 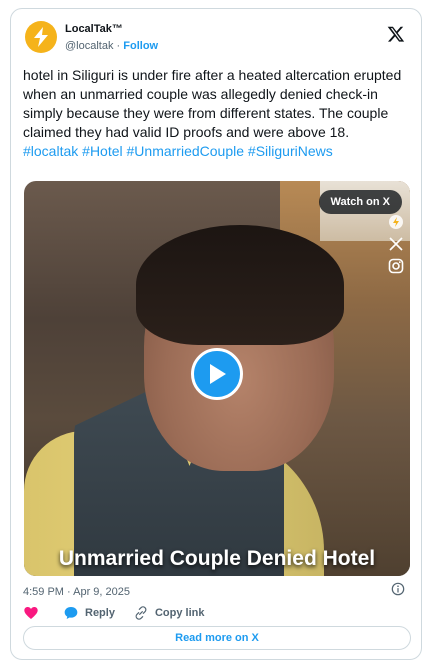 What do you see at coordinates (217, 41) in the screenshot?
I see `tweet-header: LocalTak™ @localtak · Follow` at bounding box center [217, 41].